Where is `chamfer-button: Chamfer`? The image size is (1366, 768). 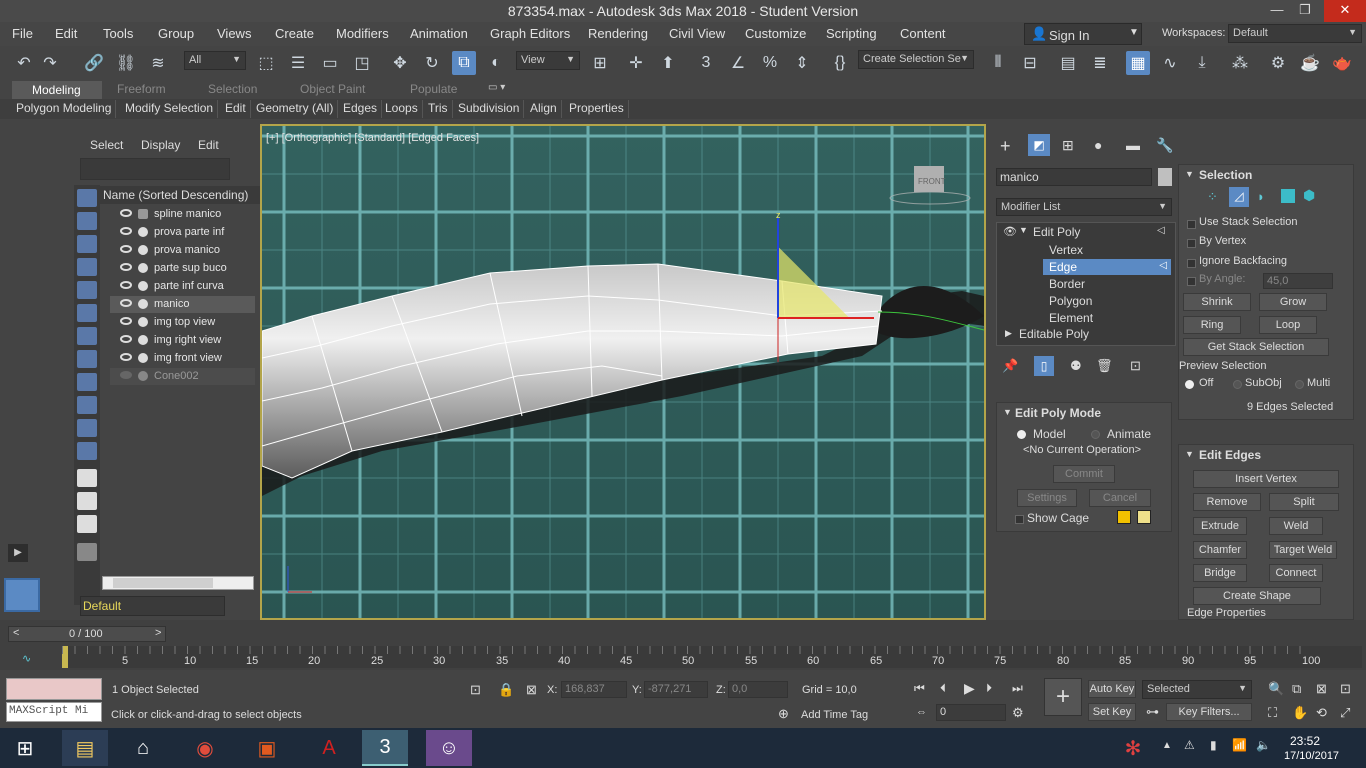 chamfer-button: Chamfer is located at coordinates (1220, 550).